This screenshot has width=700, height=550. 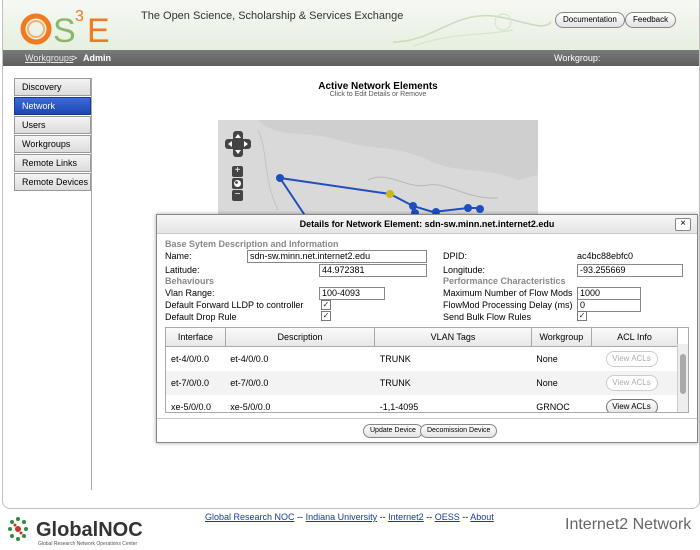 I want to click on footer-link-internet2: Internet2, so click(x=406, y=517).